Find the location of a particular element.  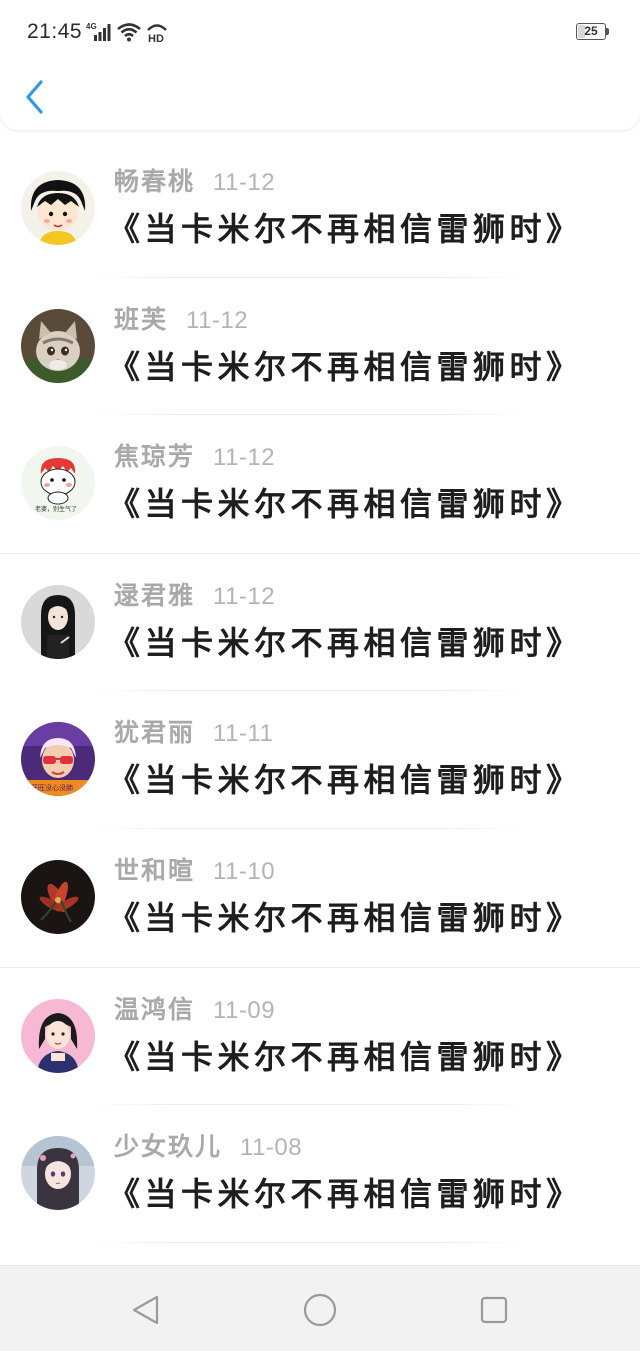

user-name: 世和暄 is located at coordinates (154, 869).